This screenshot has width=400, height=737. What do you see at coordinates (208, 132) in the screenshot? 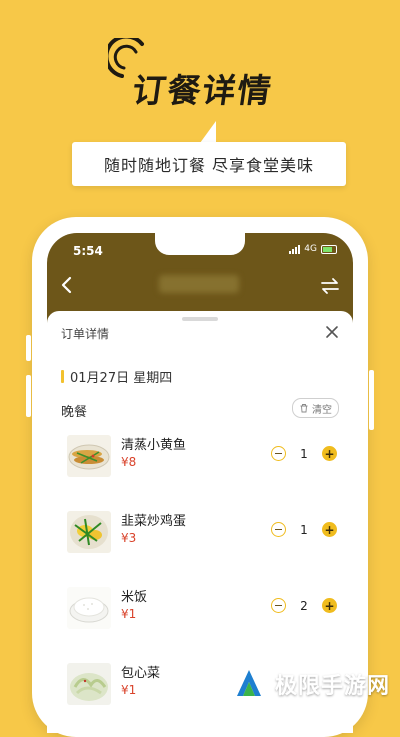
I see `speech-bubble-tail` at bounding box center [208, 132].